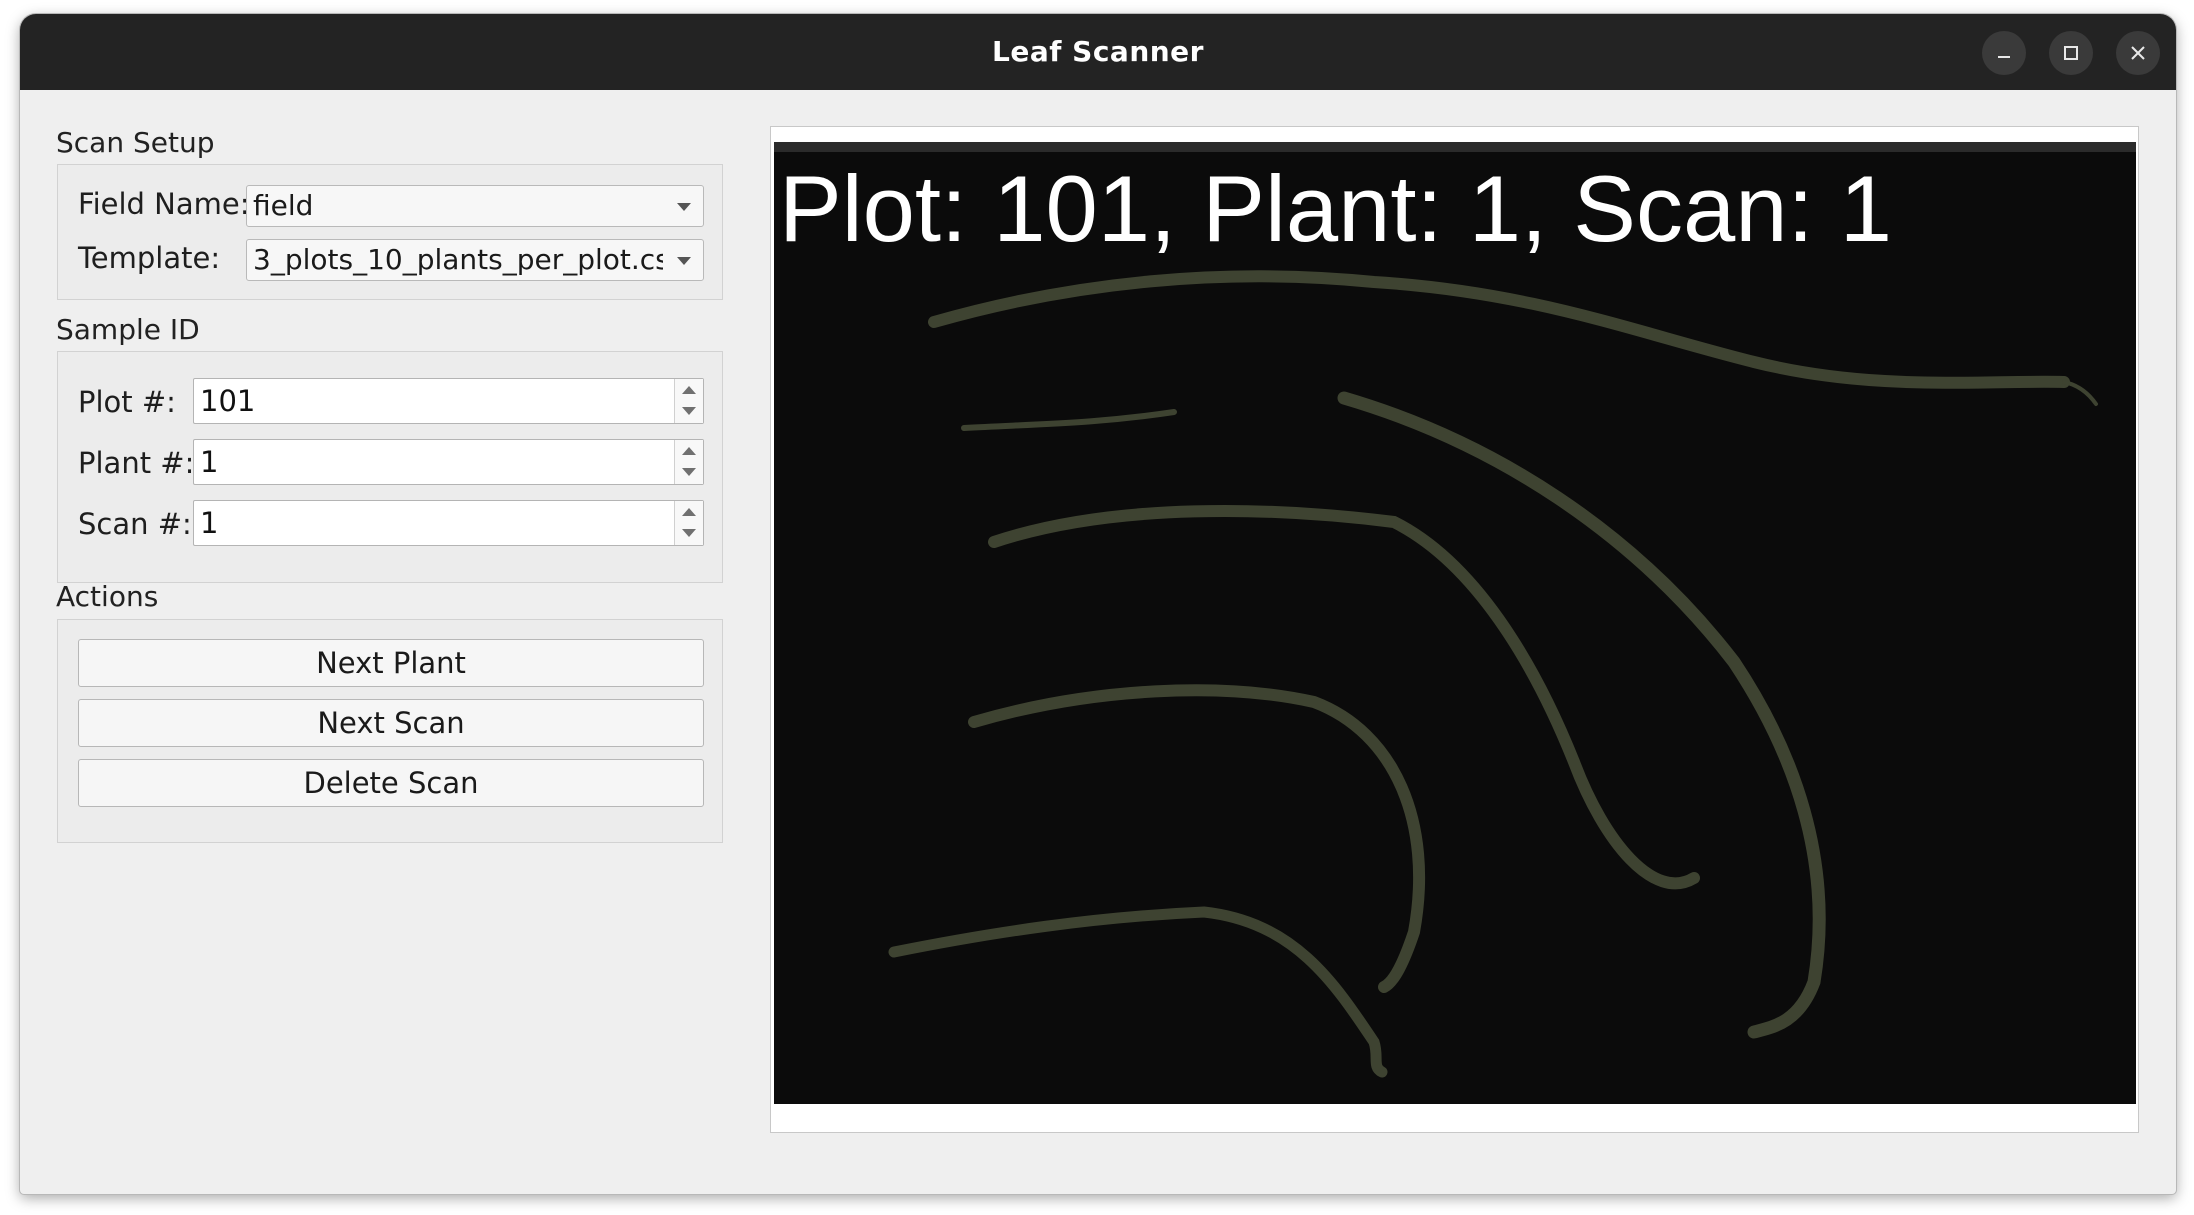 Image resolution: width=2194 pixels, height=1215 pixels. I want to click on delete-scan-button: Delete Scan, so click(391, 783).